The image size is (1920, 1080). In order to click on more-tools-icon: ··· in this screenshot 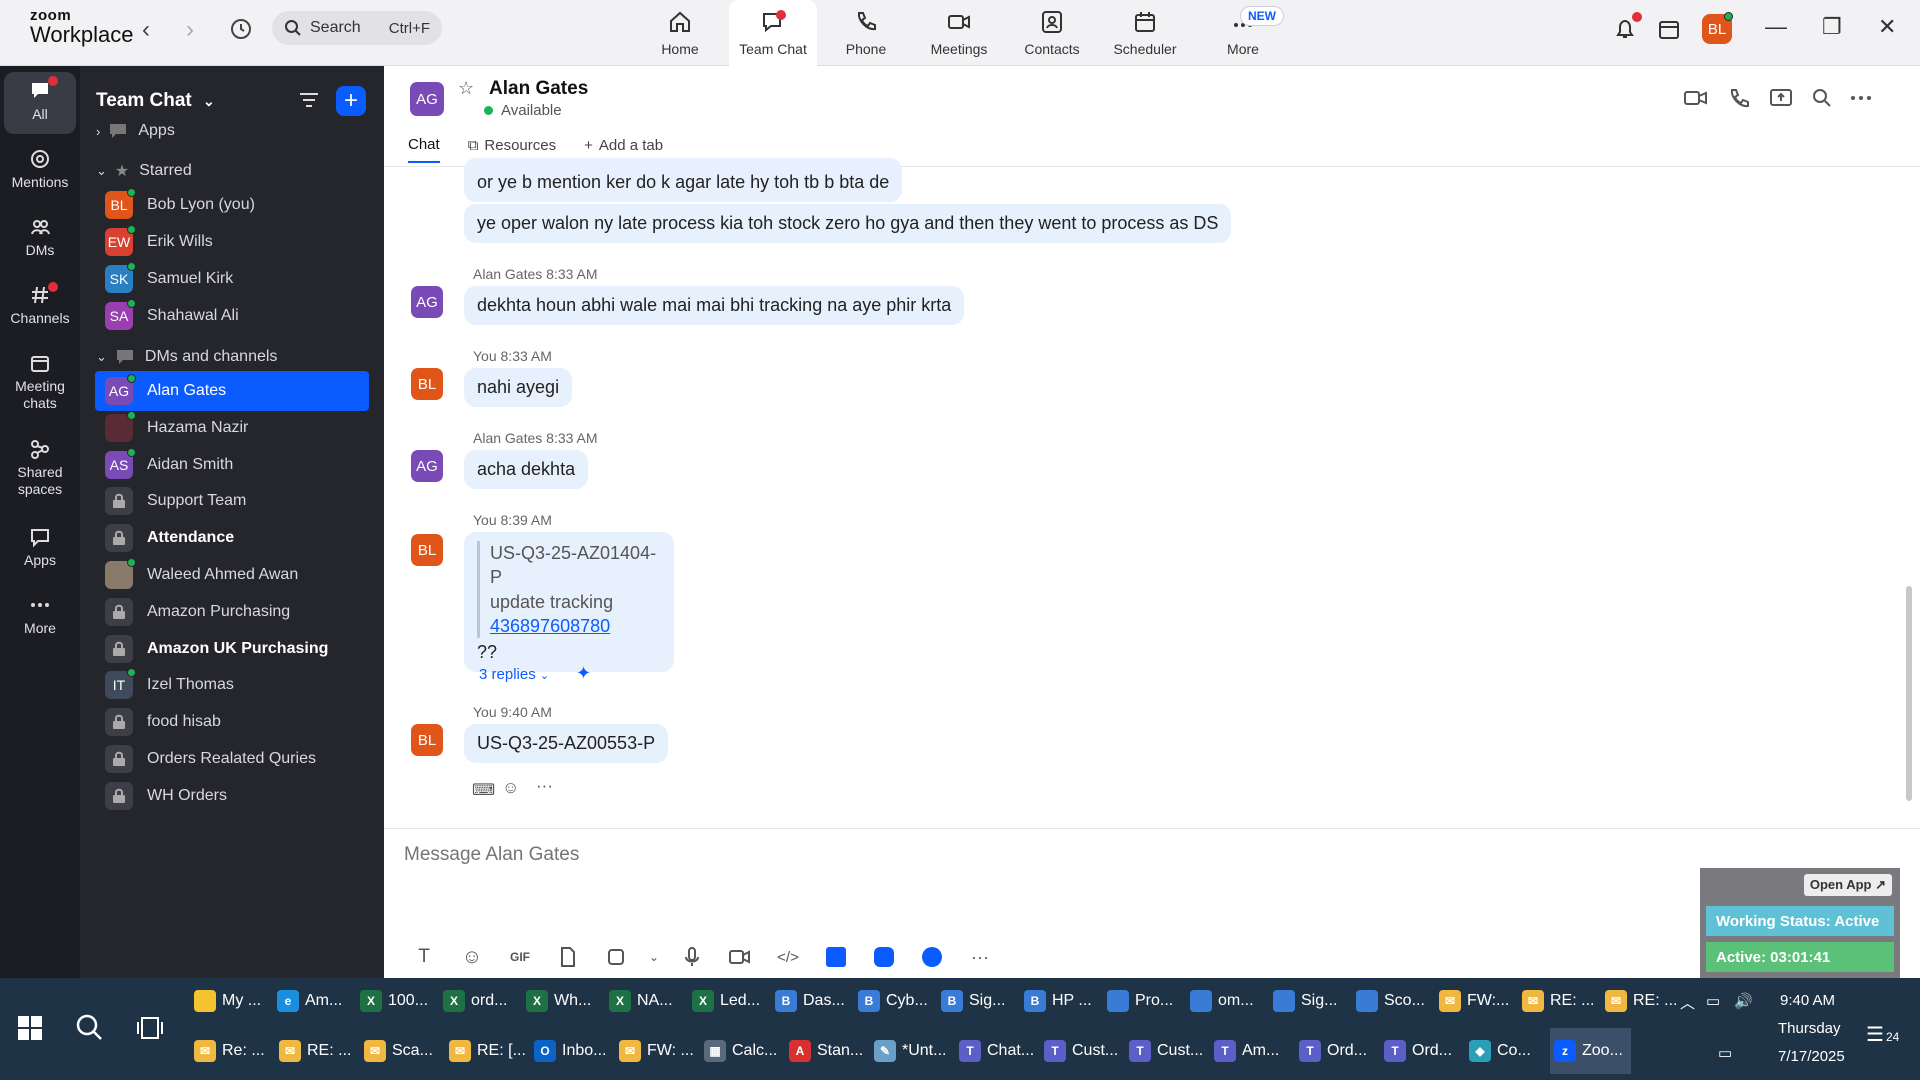, I will do `click(980, 957)`.